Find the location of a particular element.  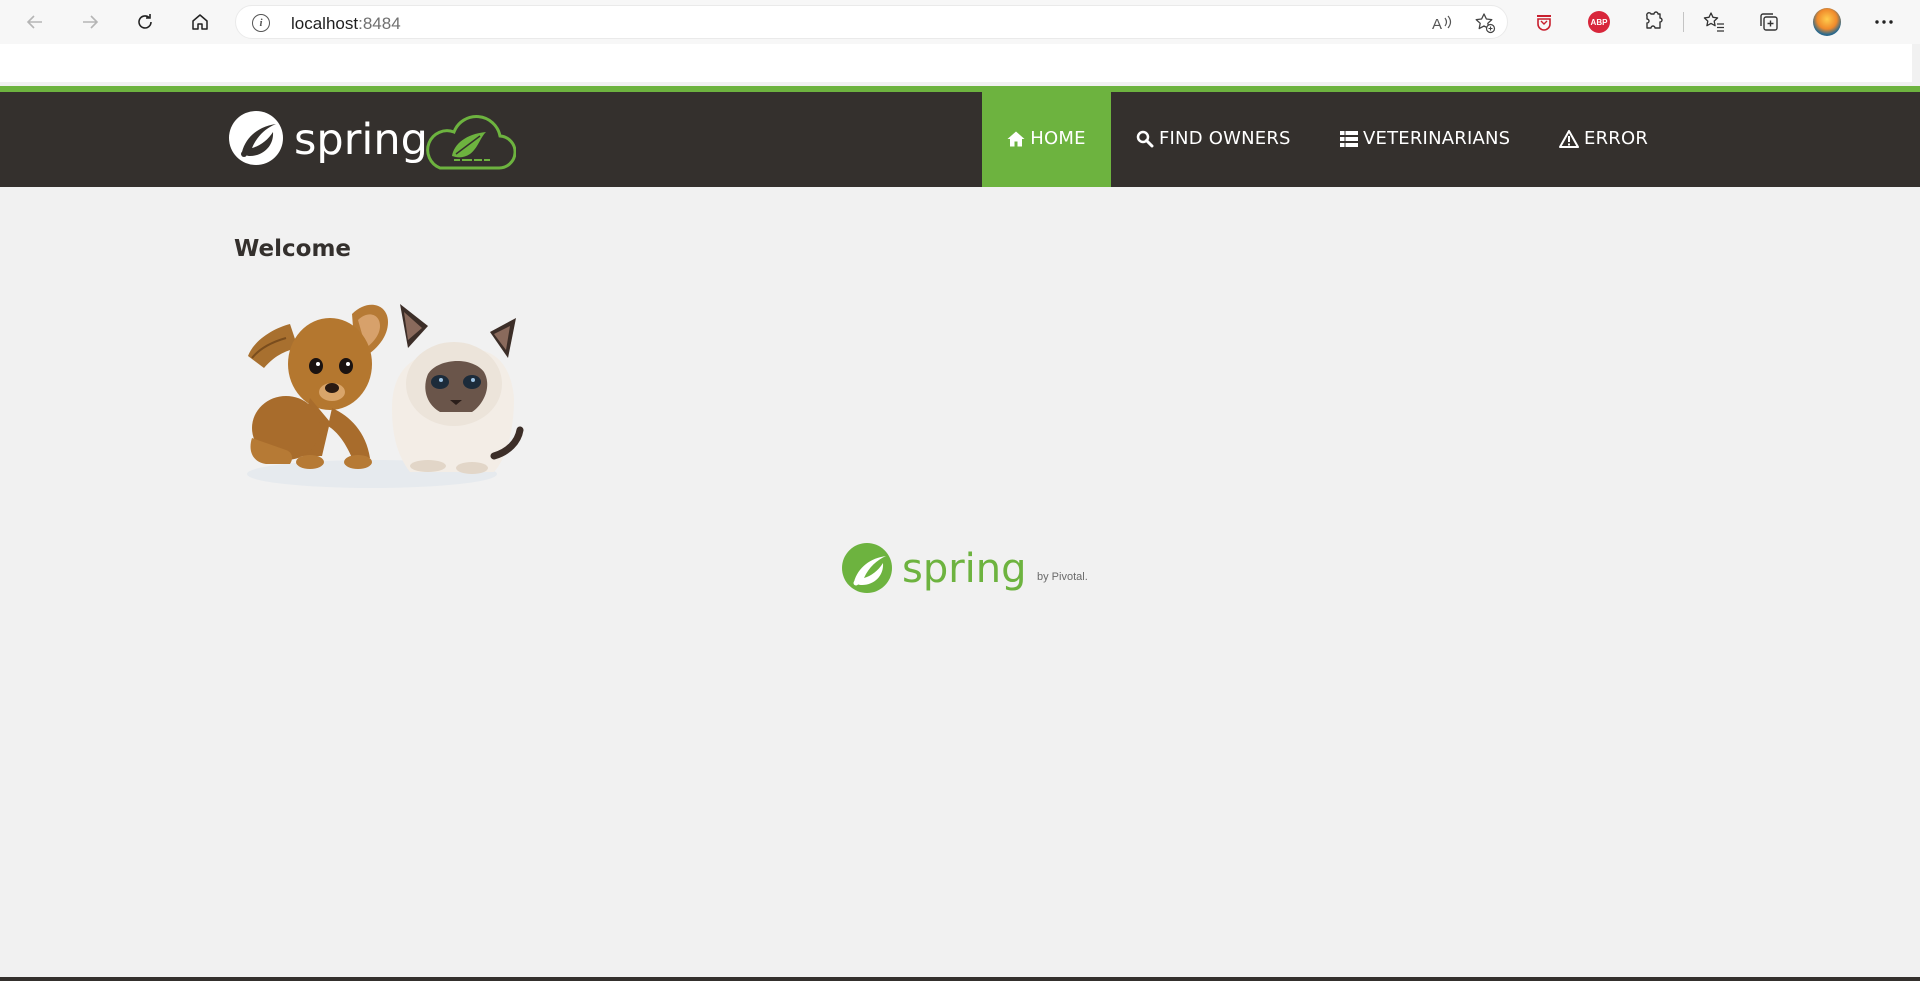

browser-toolbar: i localhost:8484 A ABP is located at coordinates (960, 22).